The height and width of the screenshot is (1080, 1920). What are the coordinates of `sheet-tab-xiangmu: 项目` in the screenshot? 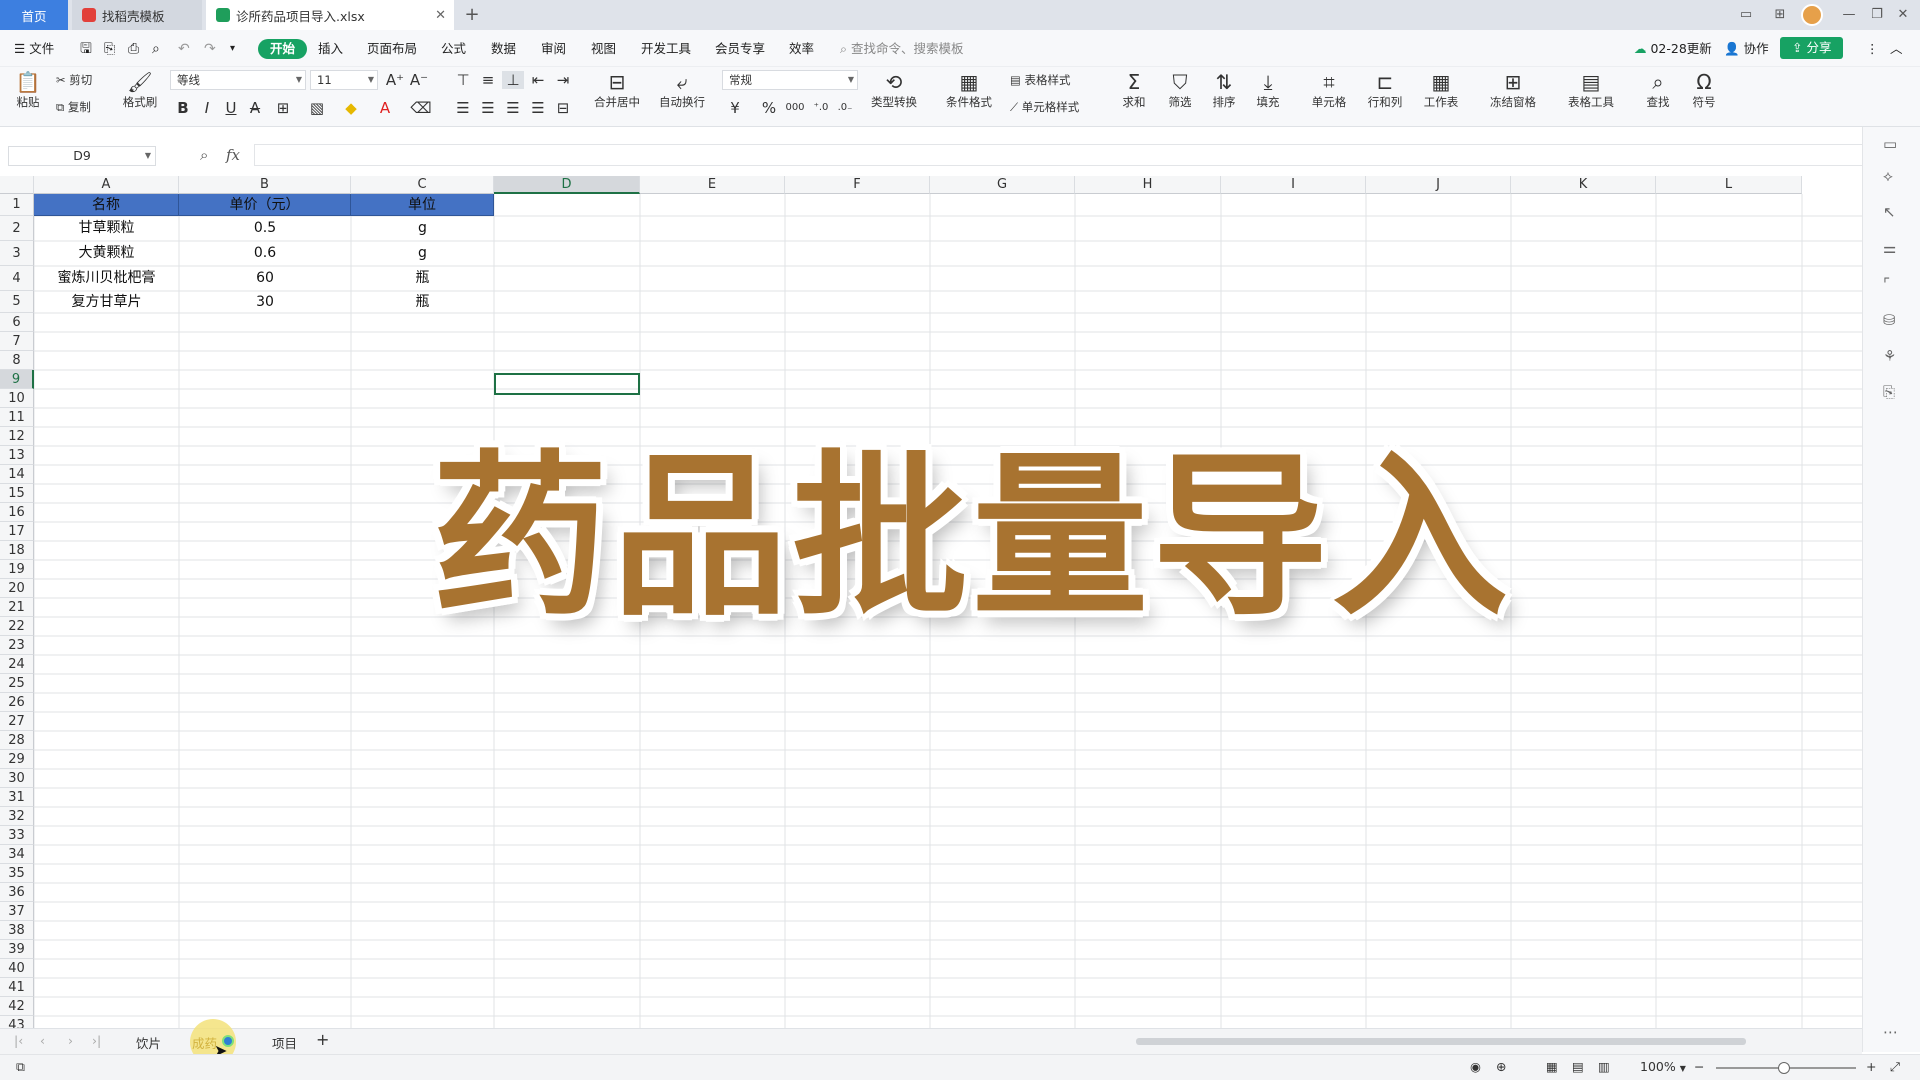 It's located at (284, 1042).